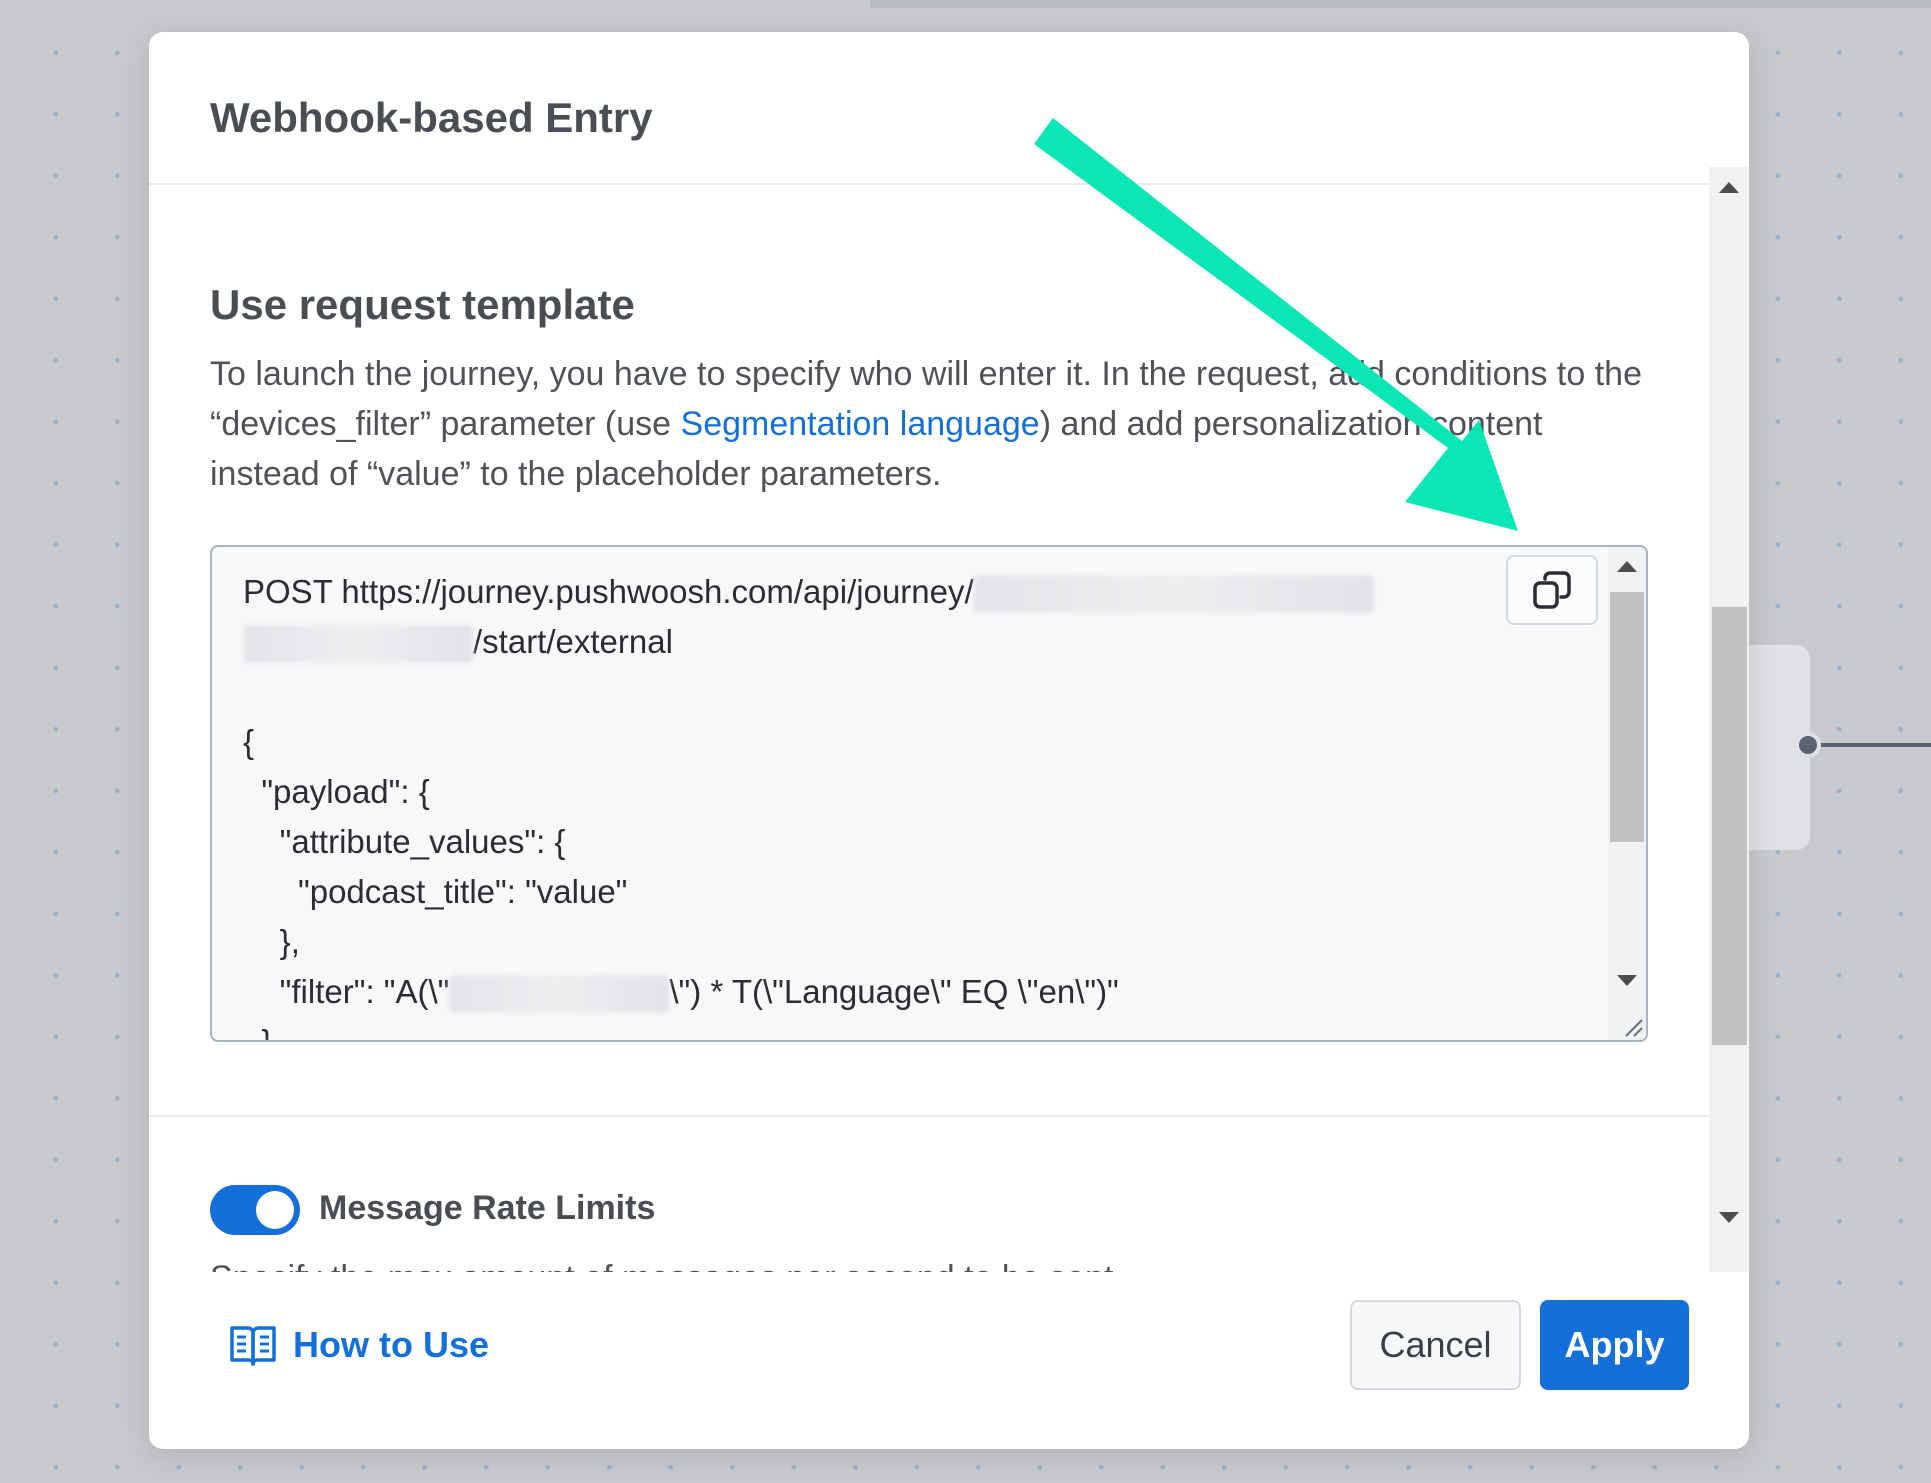  Describe the element at coordinates (1729, 1217) in the screenshot. I see `modal-scroll-down-arrow` at that location.